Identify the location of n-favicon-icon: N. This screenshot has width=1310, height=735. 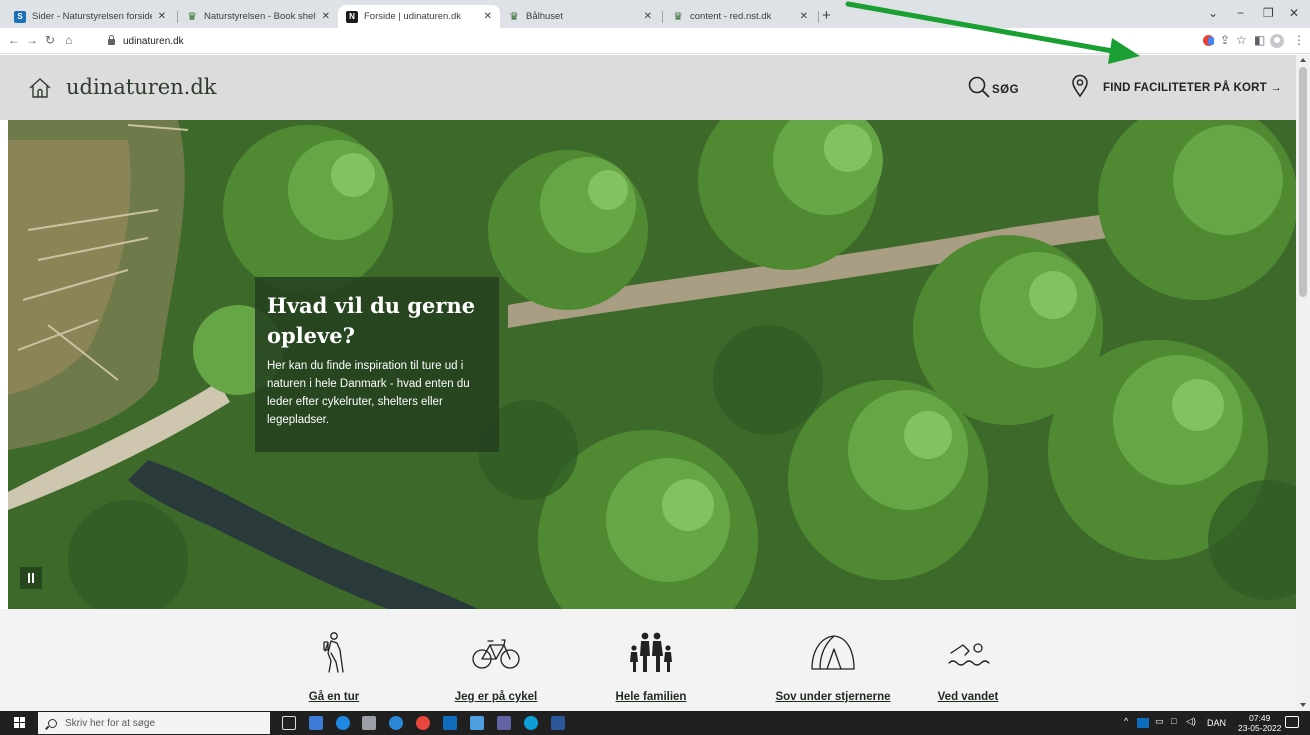
(352, 16).